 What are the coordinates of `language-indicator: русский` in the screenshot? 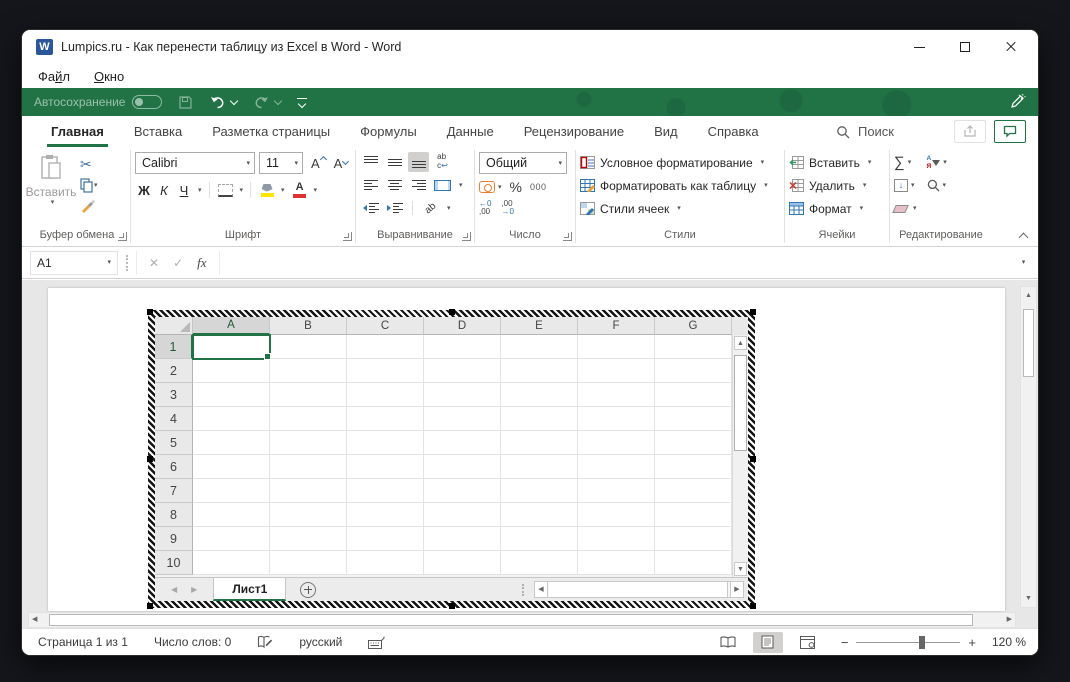 It's located at (320, 642).